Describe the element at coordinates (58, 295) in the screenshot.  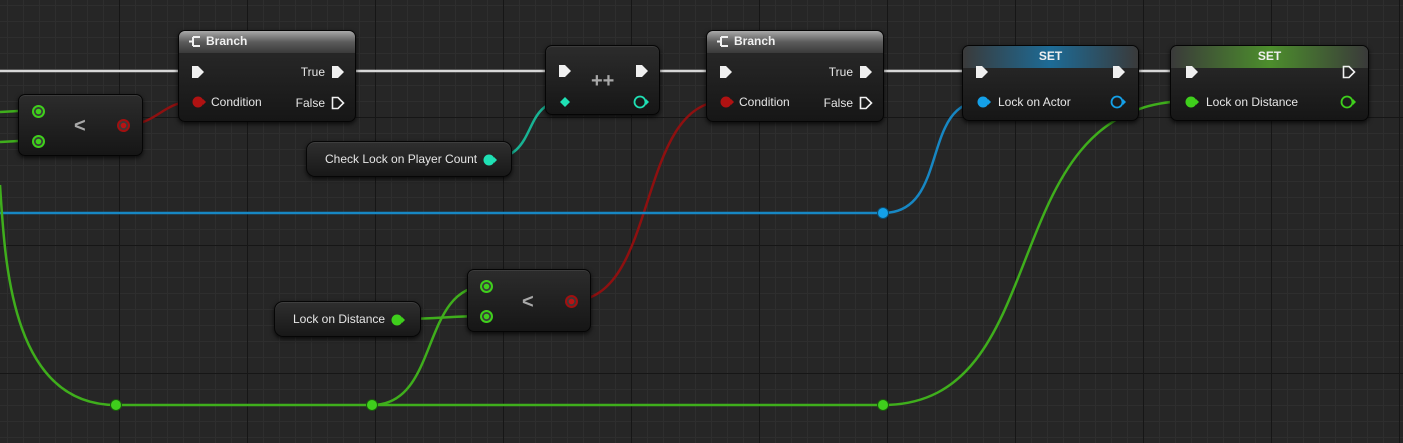
I see `float-wire` at that location.